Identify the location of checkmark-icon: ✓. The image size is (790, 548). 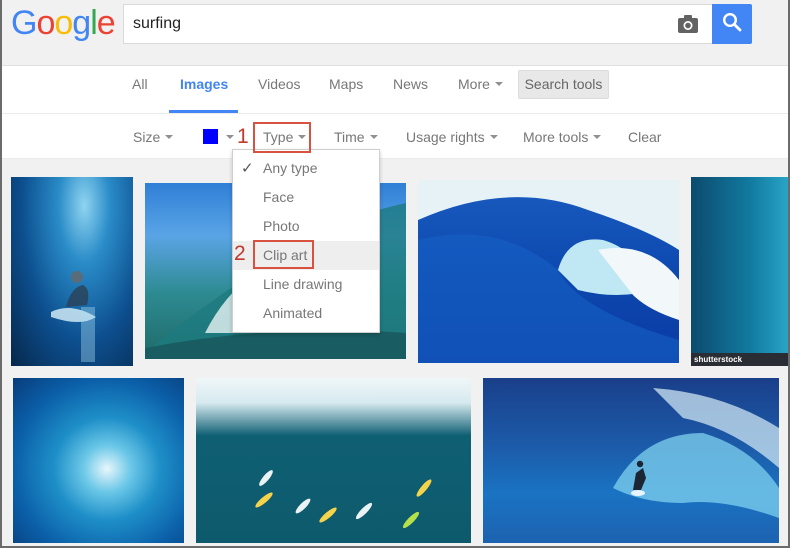
(247, 168).